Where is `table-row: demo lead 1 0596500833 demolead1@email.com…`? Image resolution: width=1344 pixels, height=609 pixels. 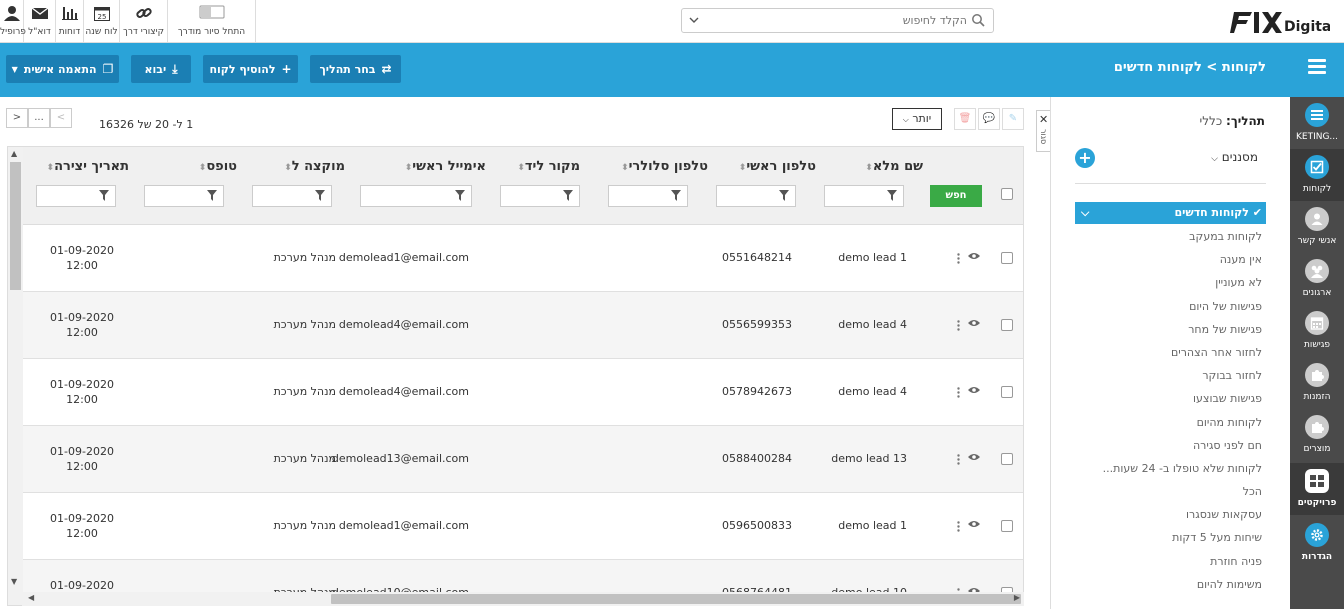 table-row: demo lead 1 0596500833 demolead1@email.com… is located at coordinates (523, 526).